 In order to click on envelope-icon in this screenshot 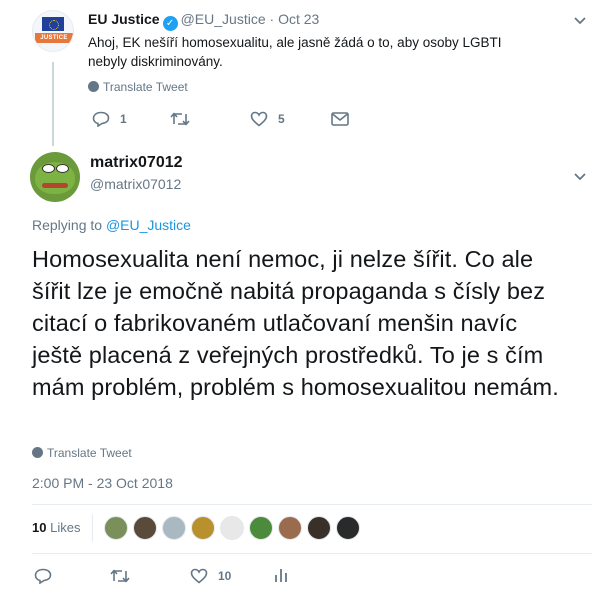, I will do `click(340, 119)`.